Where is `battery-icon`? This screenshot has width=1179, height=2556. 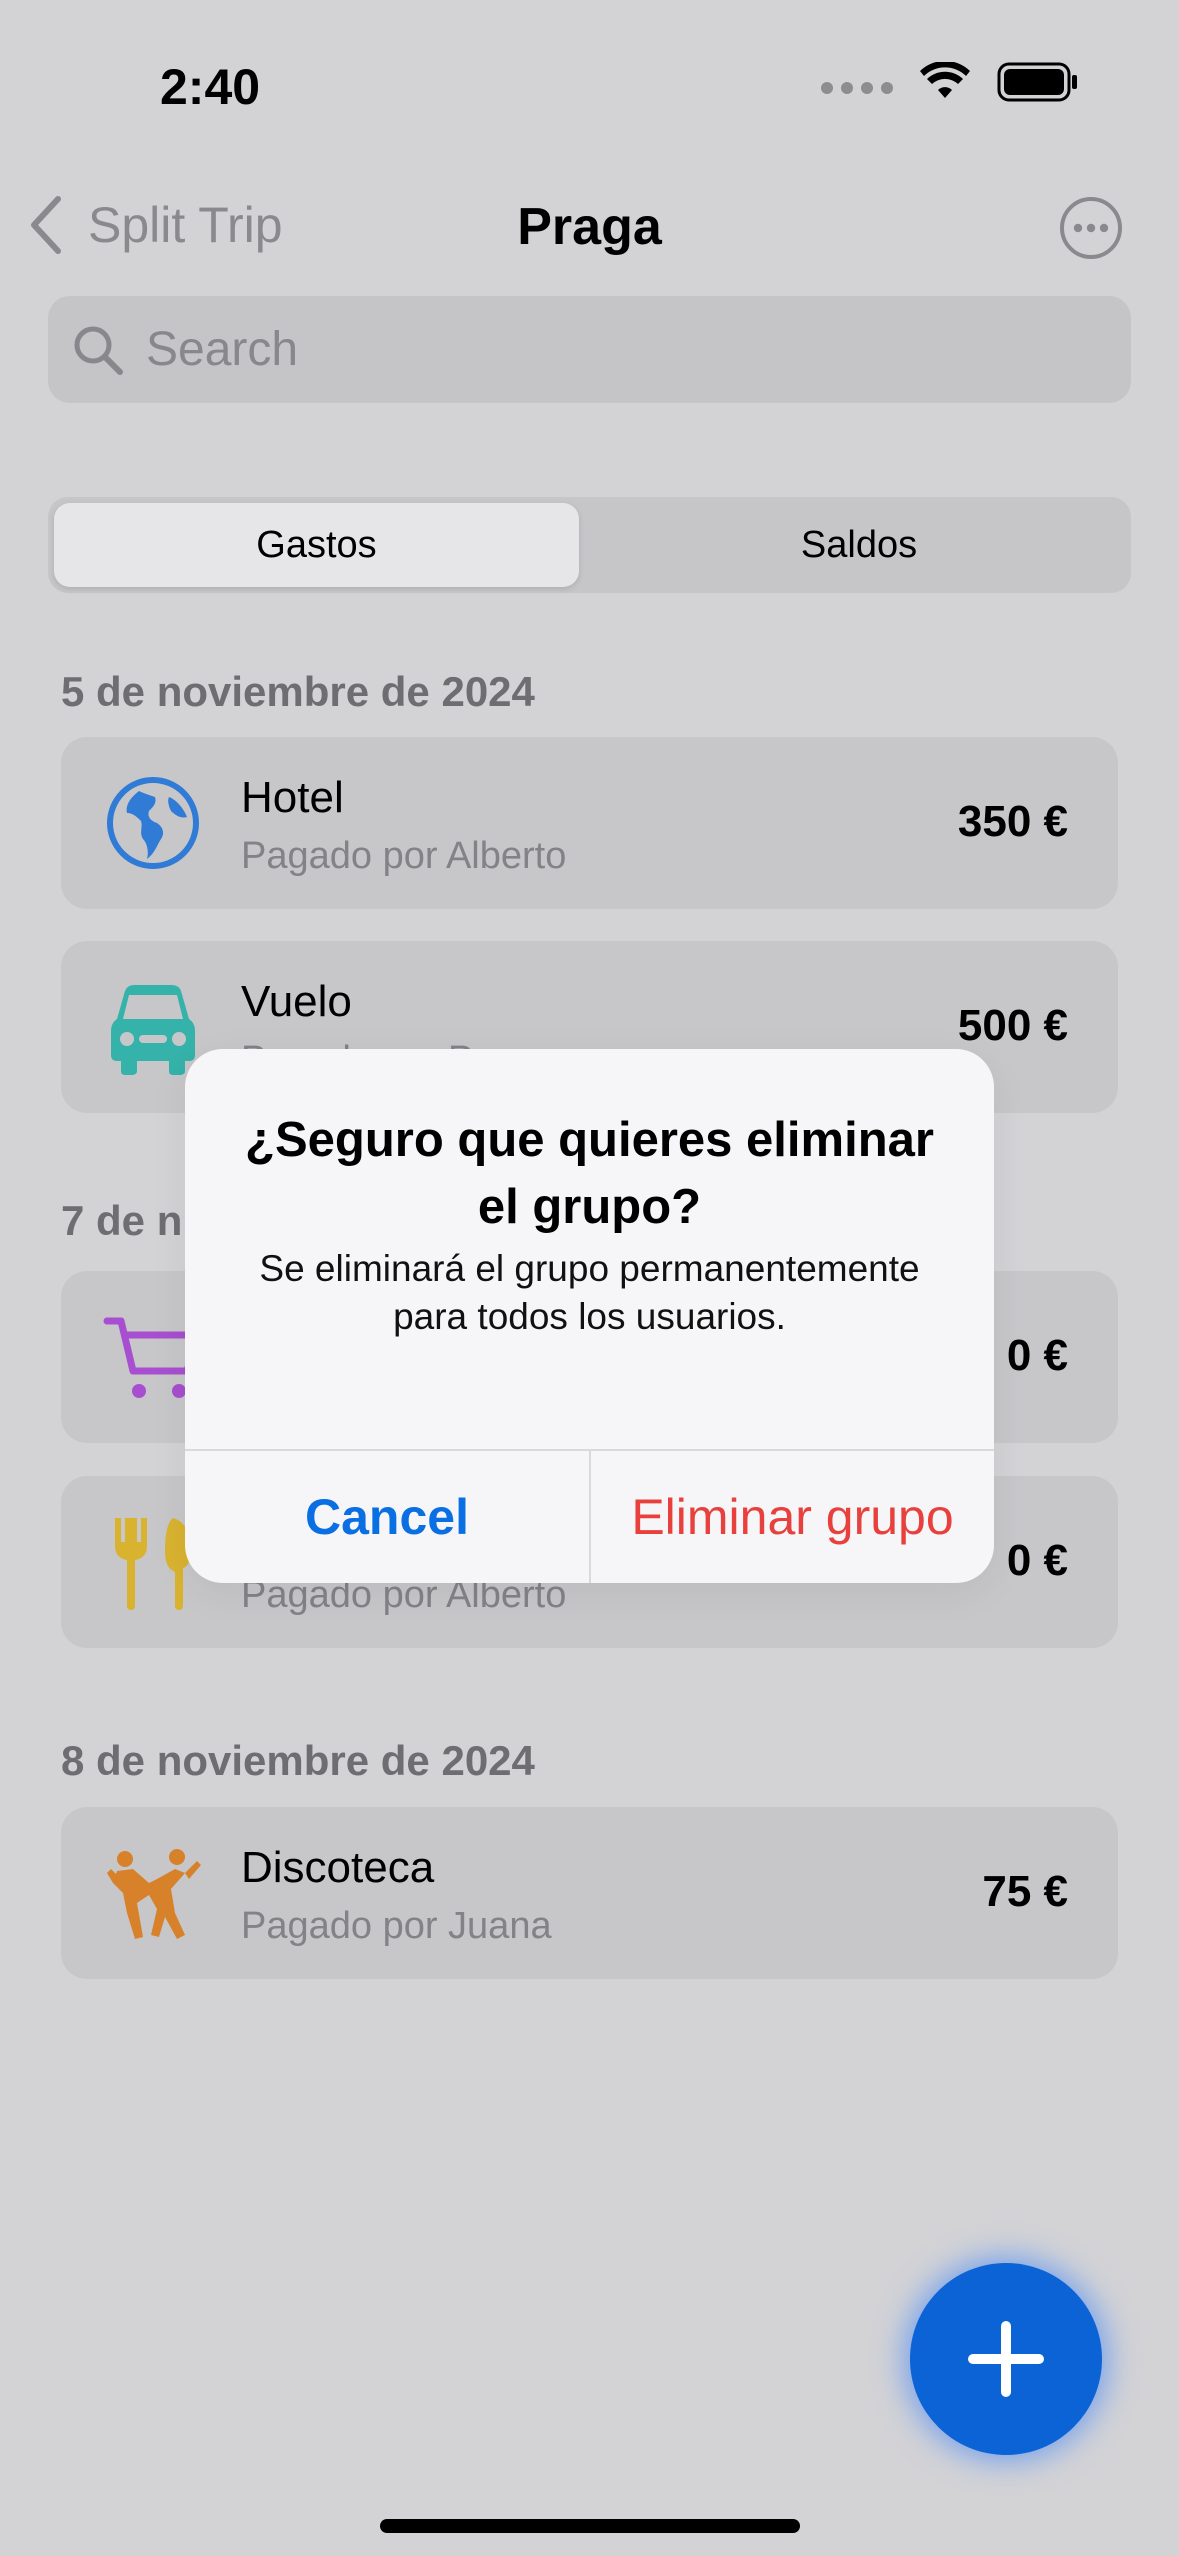
battery-icon is located at coordinates (1037, 82).